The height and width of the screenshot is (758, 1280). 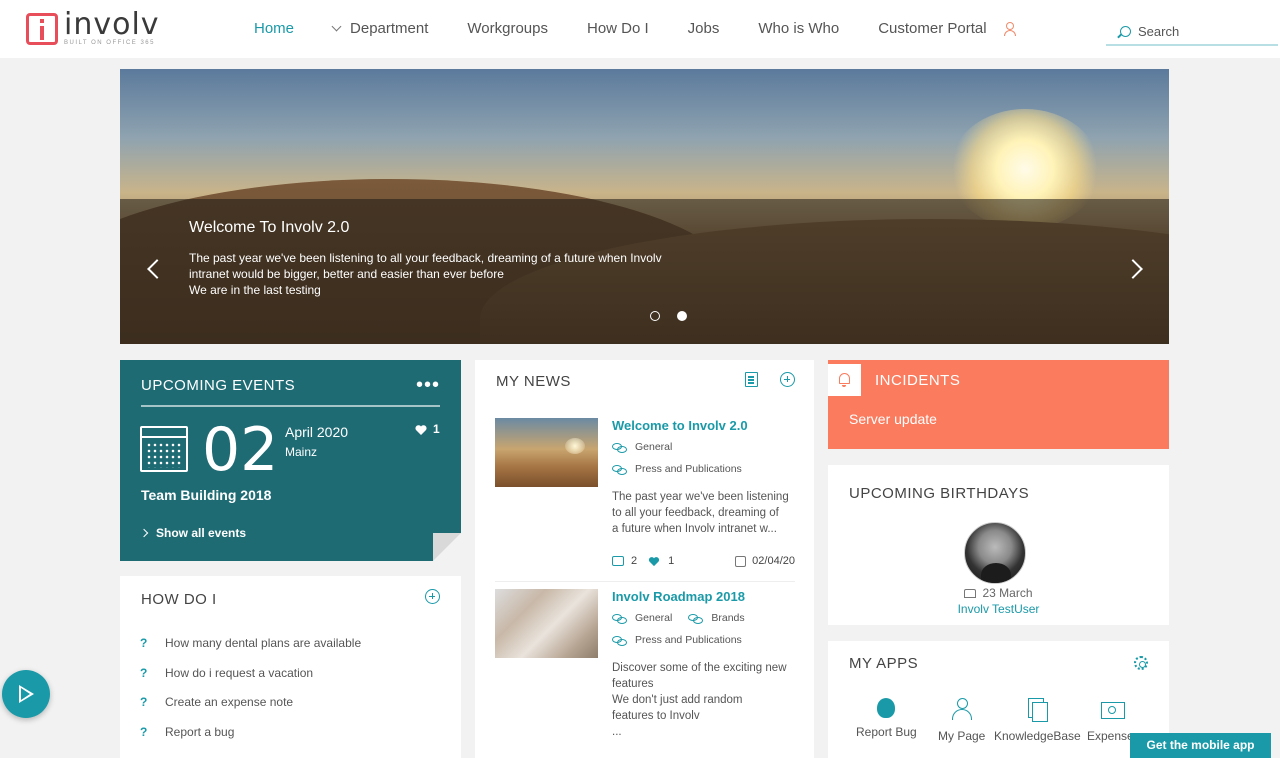 What do you see at coordinates (787, 379) in the screenshot?
I see `add-news-icon` at bounding box center [787, 379].